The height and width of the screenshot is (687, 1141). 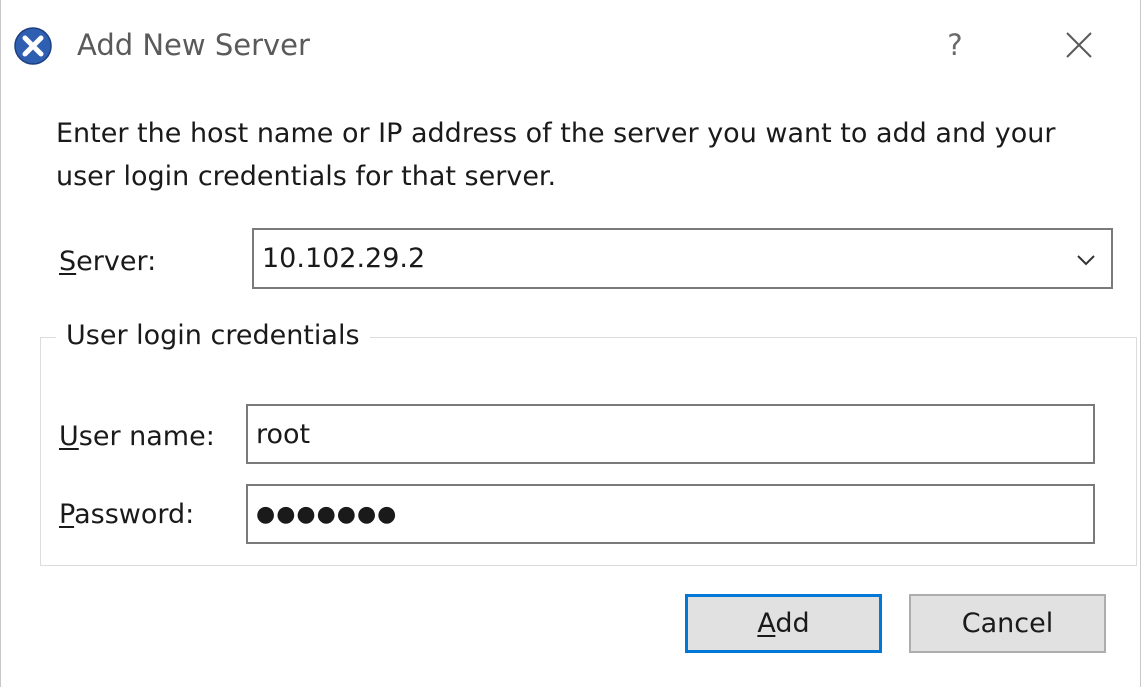 I want to click on title-bar: Add New Server ?, so click(x=570, y=45).